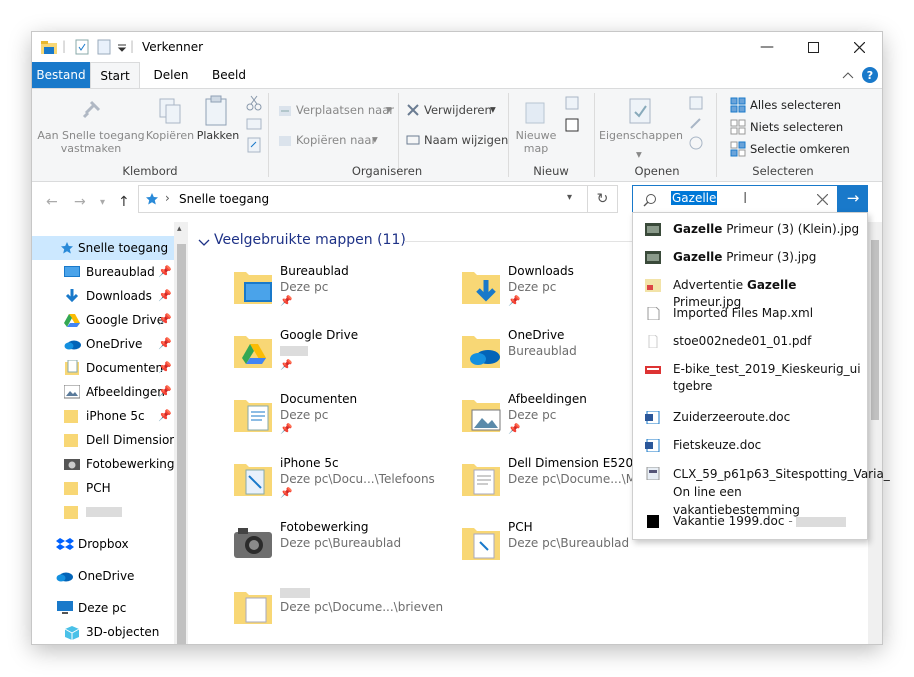 This screenshot has width=914, height=677. What do you see at coordinates (750, 420) in the screenshot?
I see `suggestion-item: Zuiderzeeroute.doc` at bounding box center [750, 420].